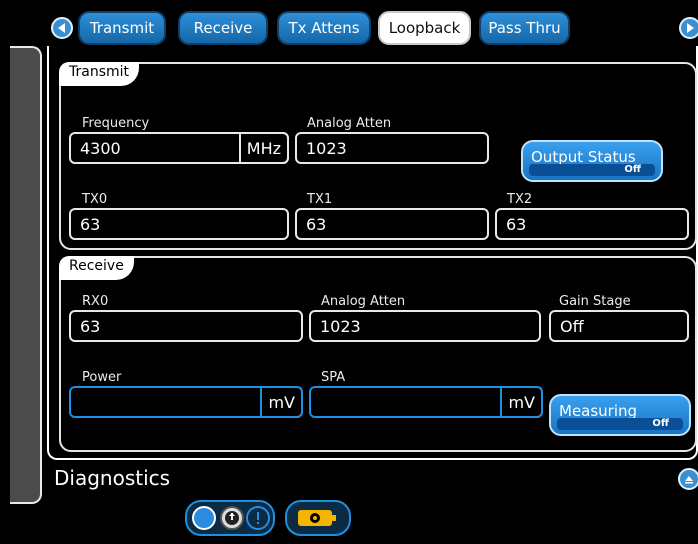  What do you see at coordinates (26, 275) in the screenshot?
I see `side-panel-handle` at bounding box center [26, 275].